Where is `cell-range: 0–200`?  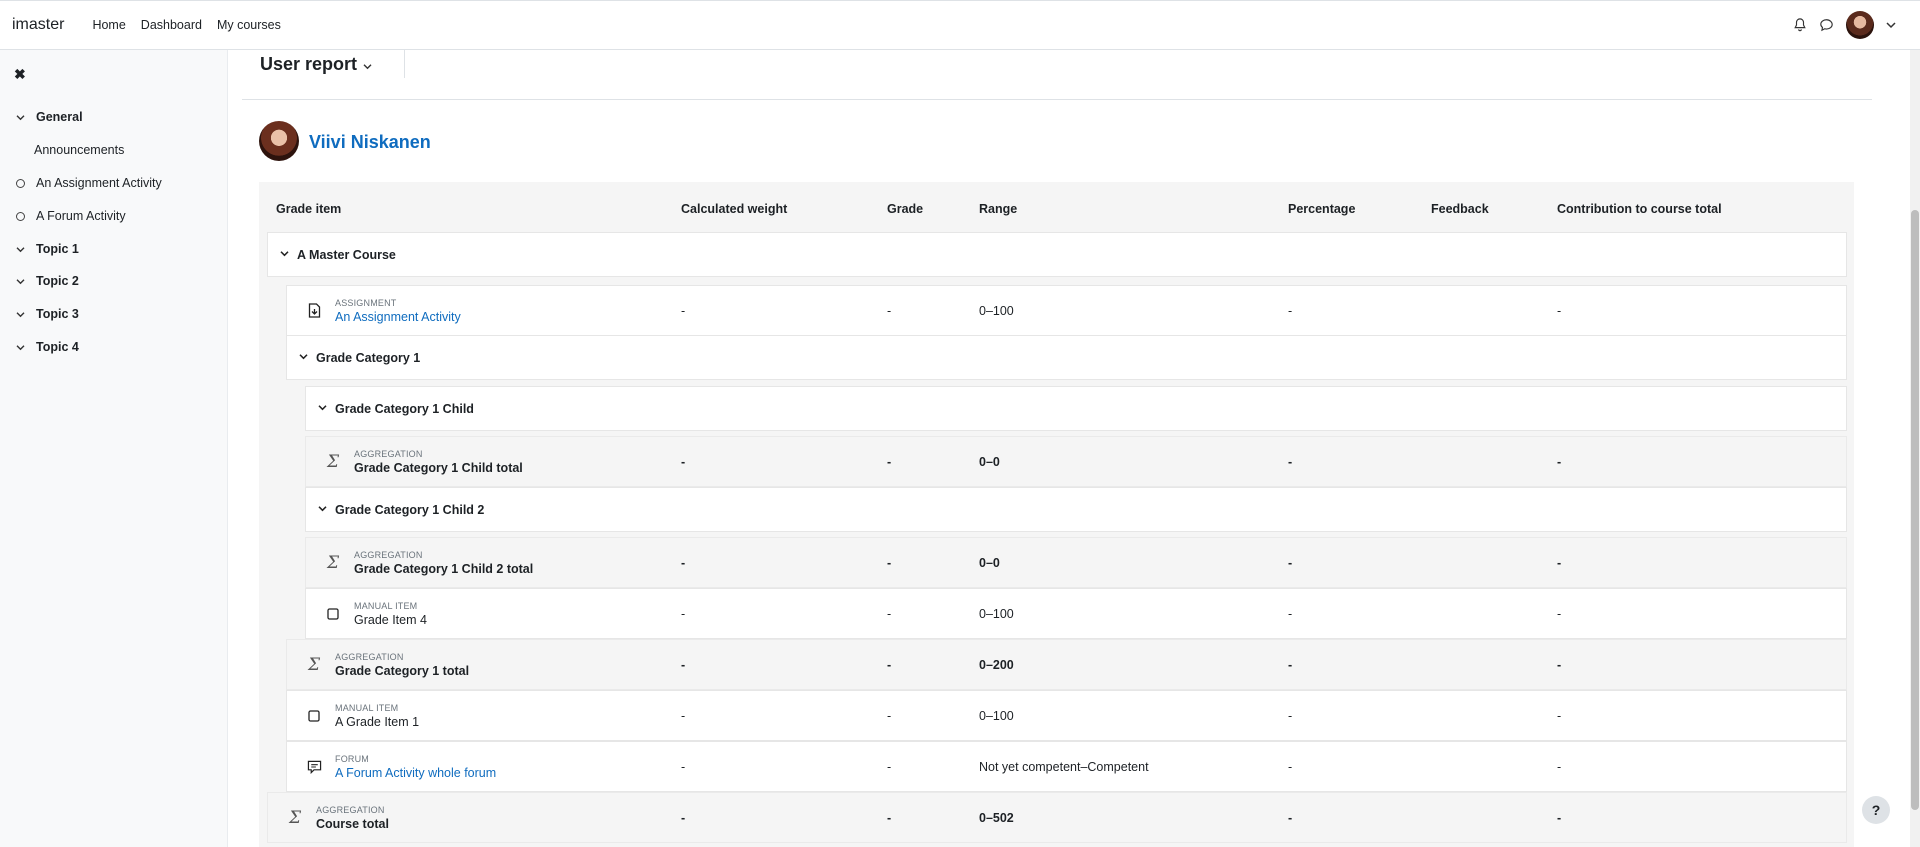 cell-range: 0–200 is located at coordinates (996, 664).